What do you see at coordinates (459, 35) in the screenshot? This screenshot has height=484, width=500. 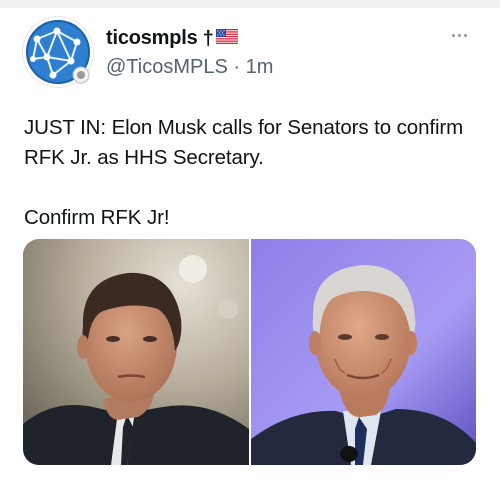 I see `more-horizontal-icon` at bounding box center [459, 35].